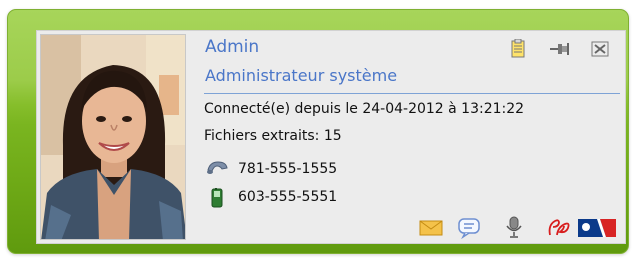 The height and width of the screenshot is (259, 636). What do you see at coordinates (559, 227) in the screenshot?
I see `ds-logo-icon` at bounding box center [559, 227].